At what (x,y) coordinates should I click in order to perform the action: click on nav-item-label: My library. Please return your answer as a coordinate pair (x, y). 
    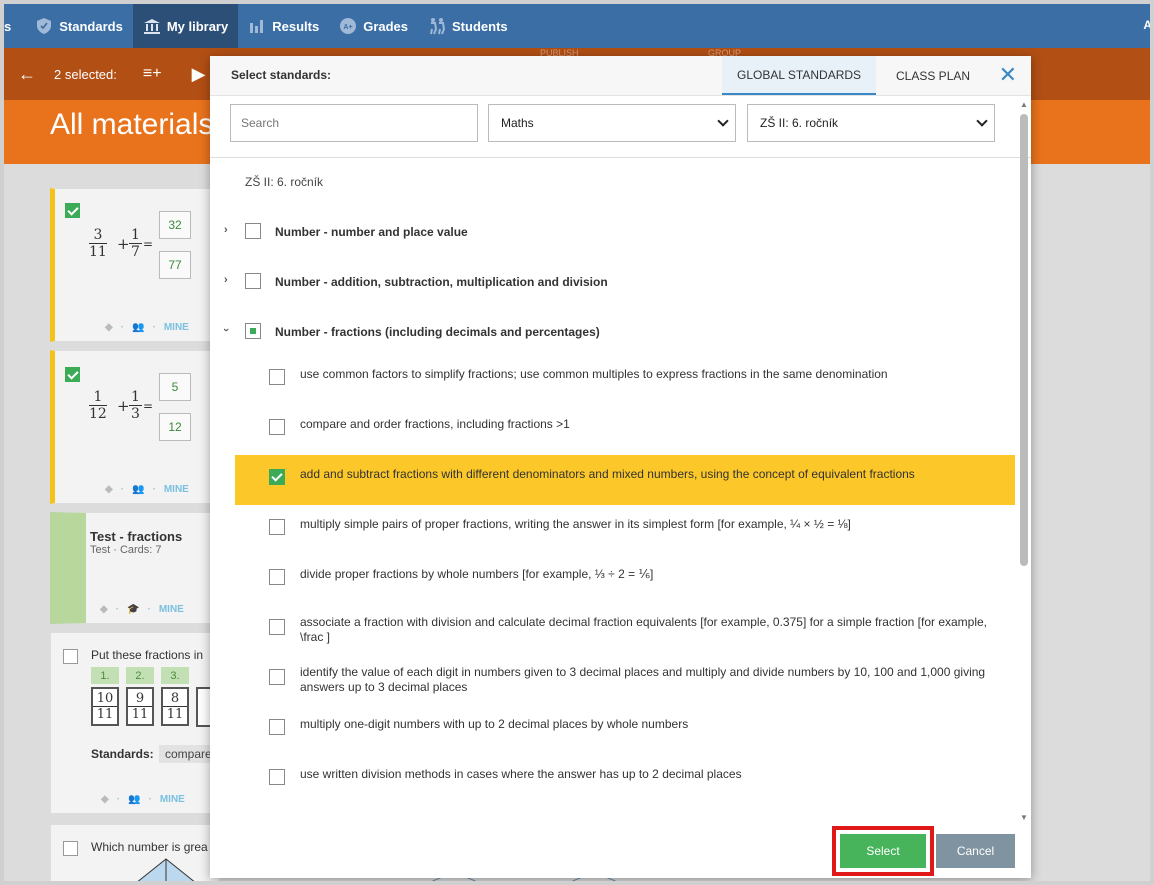
    Looking at the image, I should click on (197, 26).